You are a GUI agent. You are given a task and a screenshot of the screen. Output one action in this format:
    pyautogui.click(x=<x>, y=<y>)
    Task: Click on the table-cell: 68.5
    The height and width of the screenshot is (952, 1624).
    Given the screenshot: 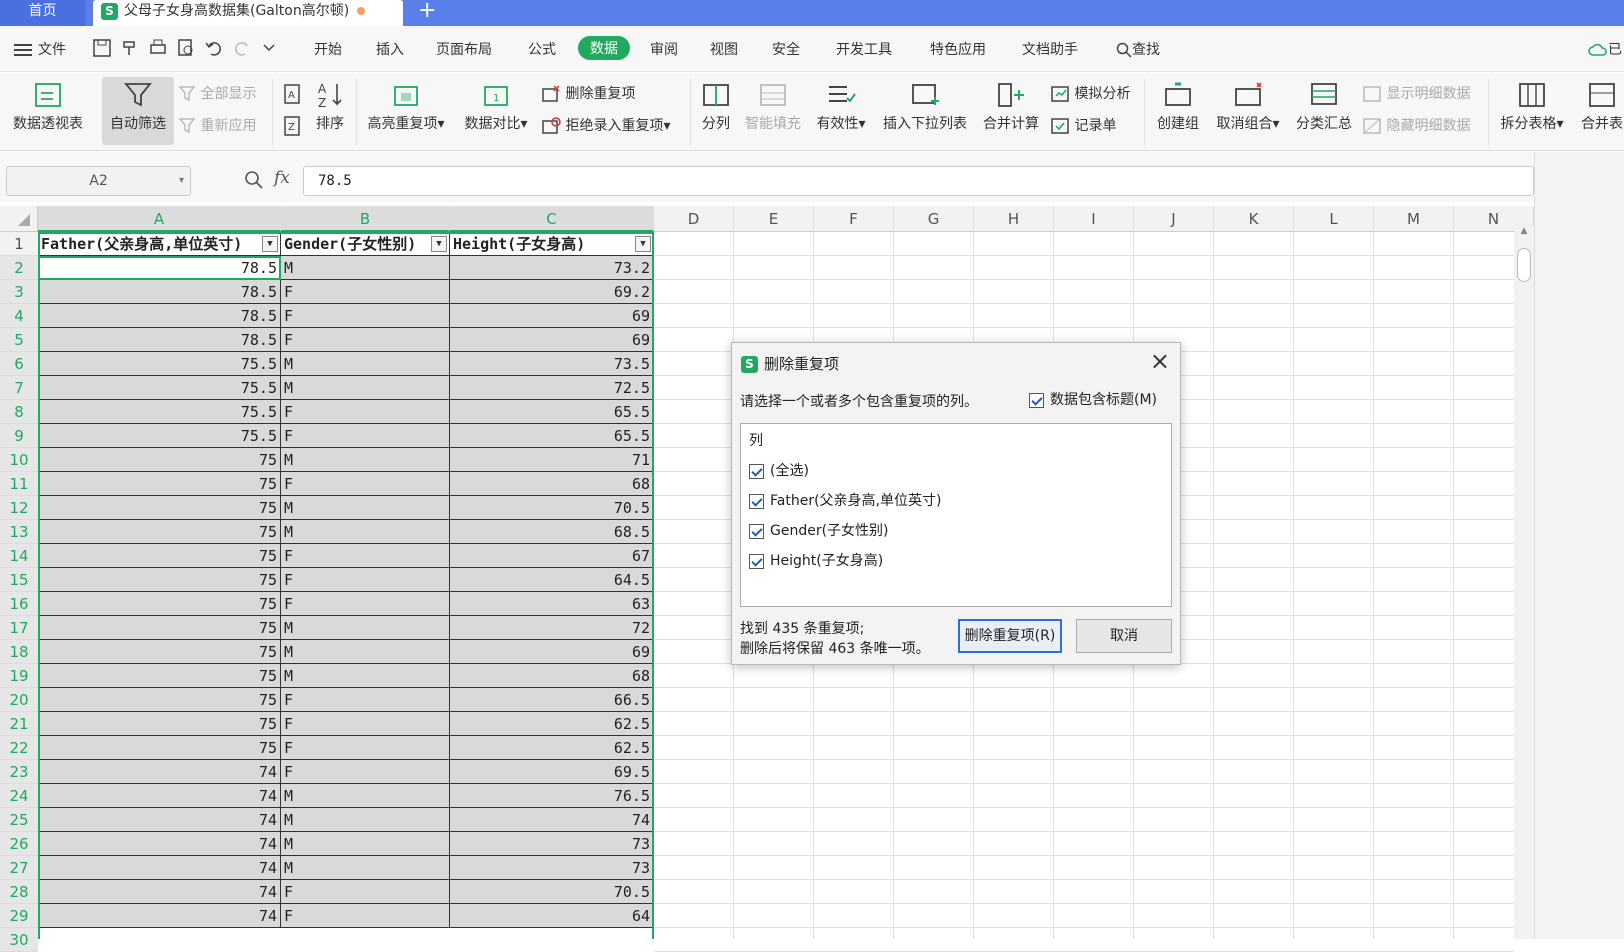 What is the action you would take?
    pyautogui.click(x=552, y=532)
    